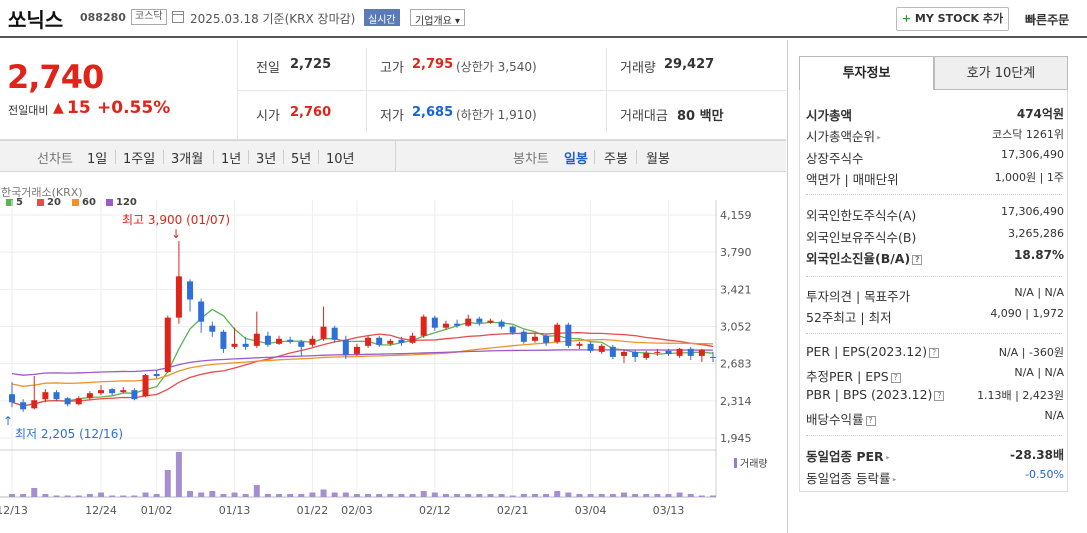 The width and height of the screenshot is (1087, 533). I want to click on realtime-button: 실시간, so click(382, 17).